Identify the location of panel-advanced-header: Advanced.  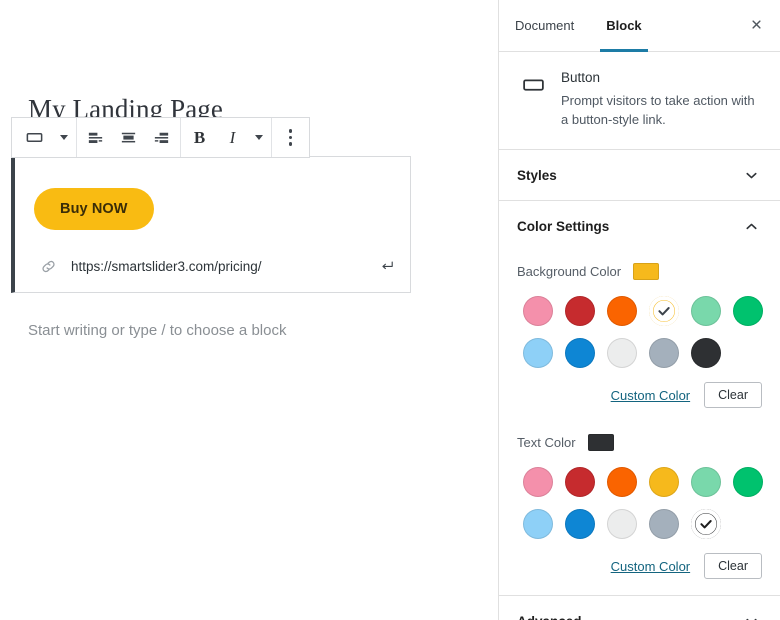
(639, 608).